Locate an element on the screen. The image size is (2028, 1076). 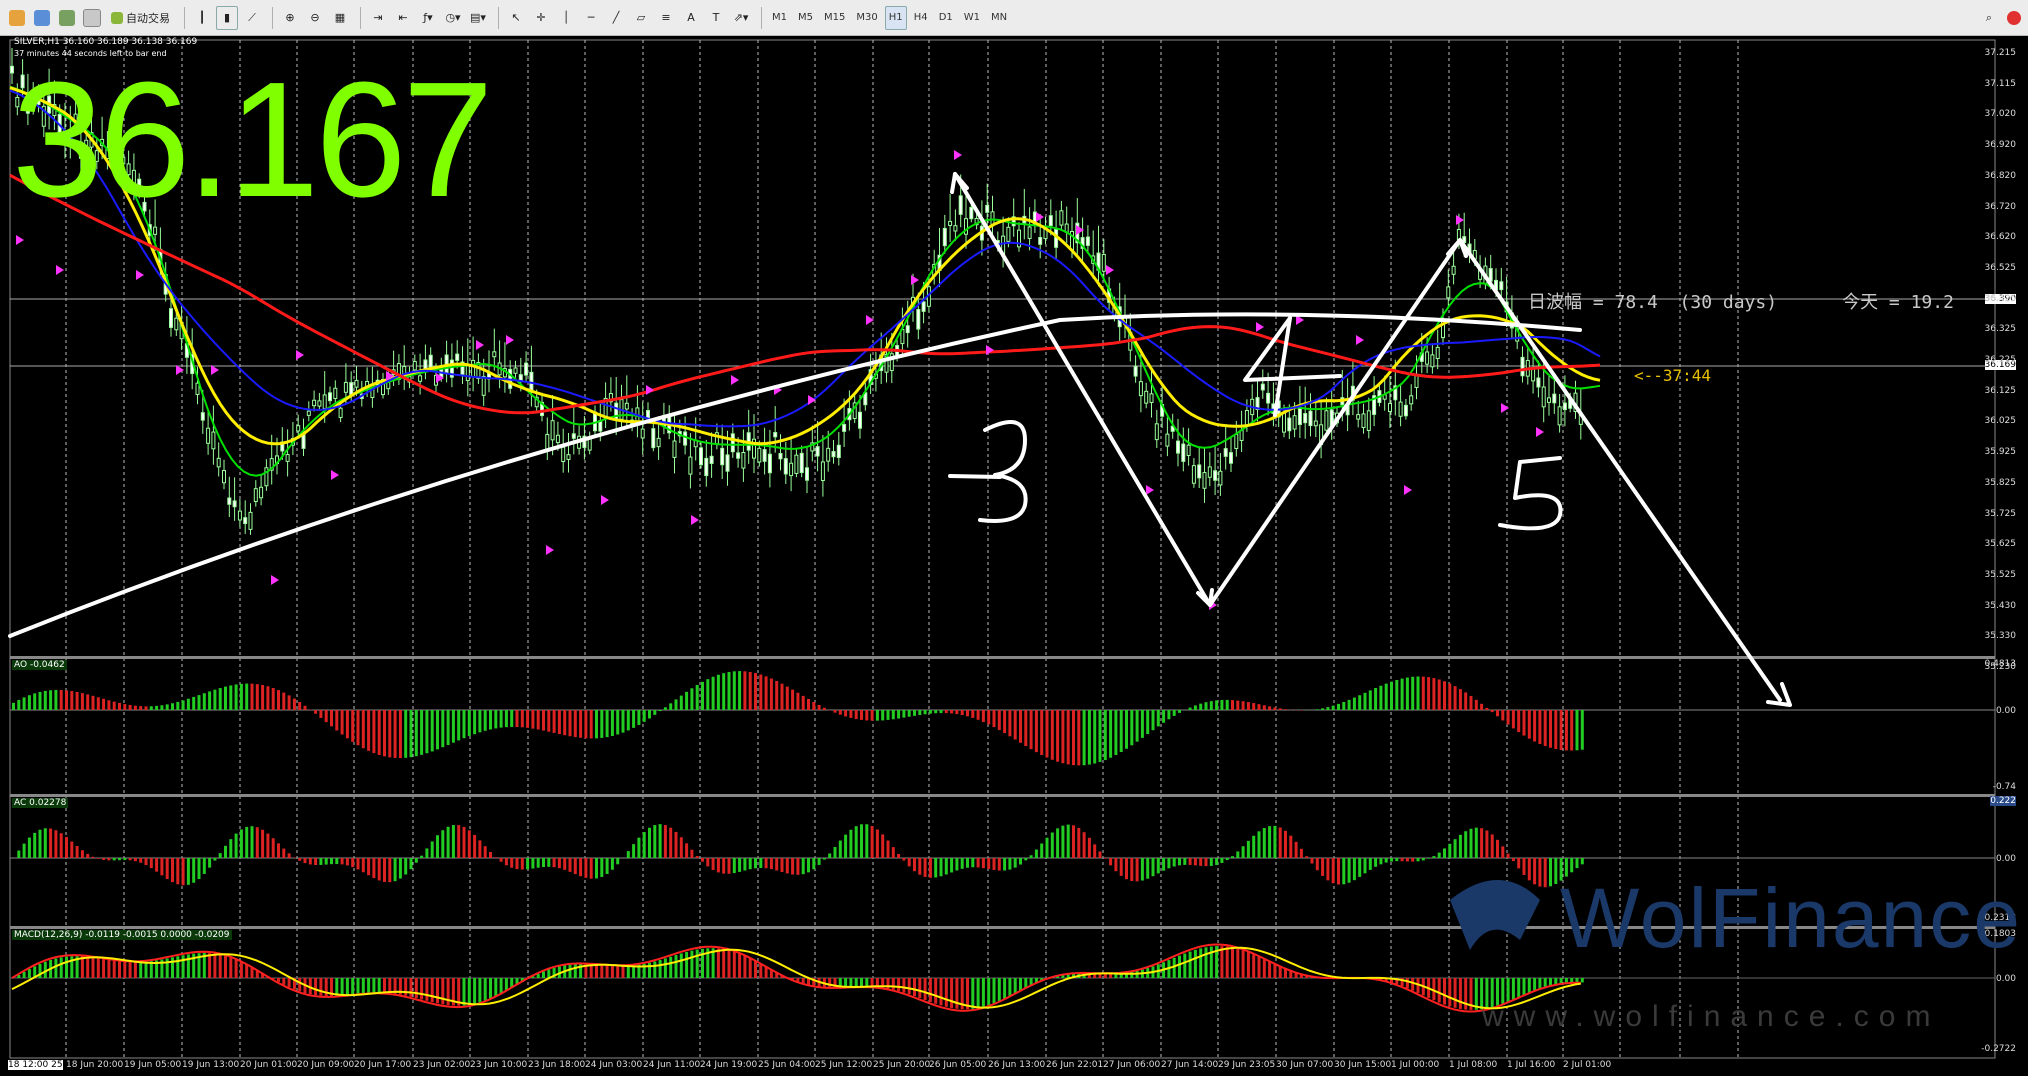
time-axis-label: 18 Jun 20:00 is located at coordinates (95, 1065).